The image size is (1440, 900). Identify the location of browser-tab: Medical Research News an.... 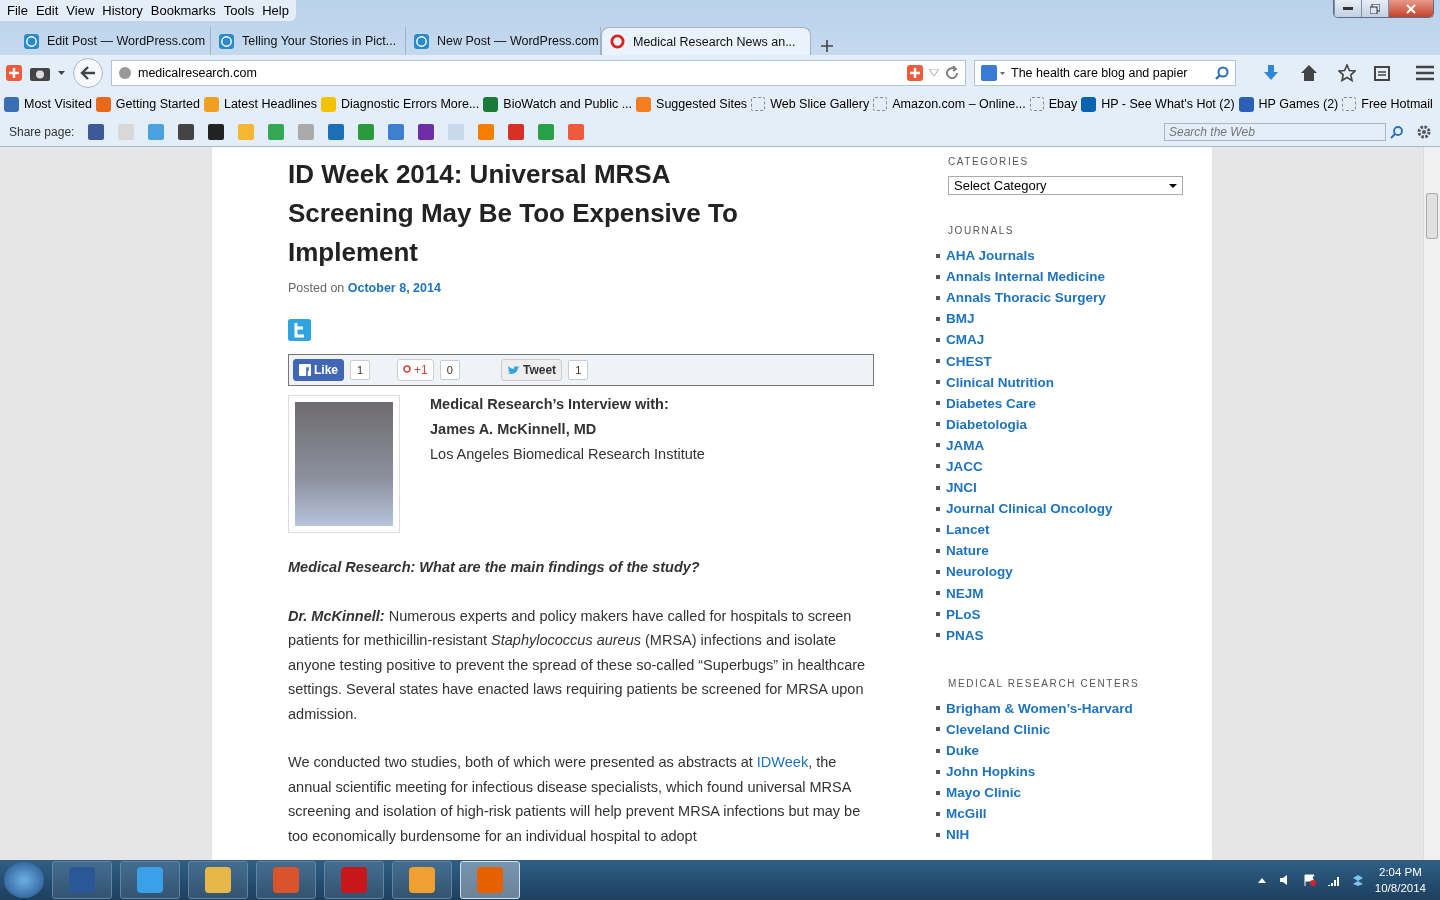
(706, 41).